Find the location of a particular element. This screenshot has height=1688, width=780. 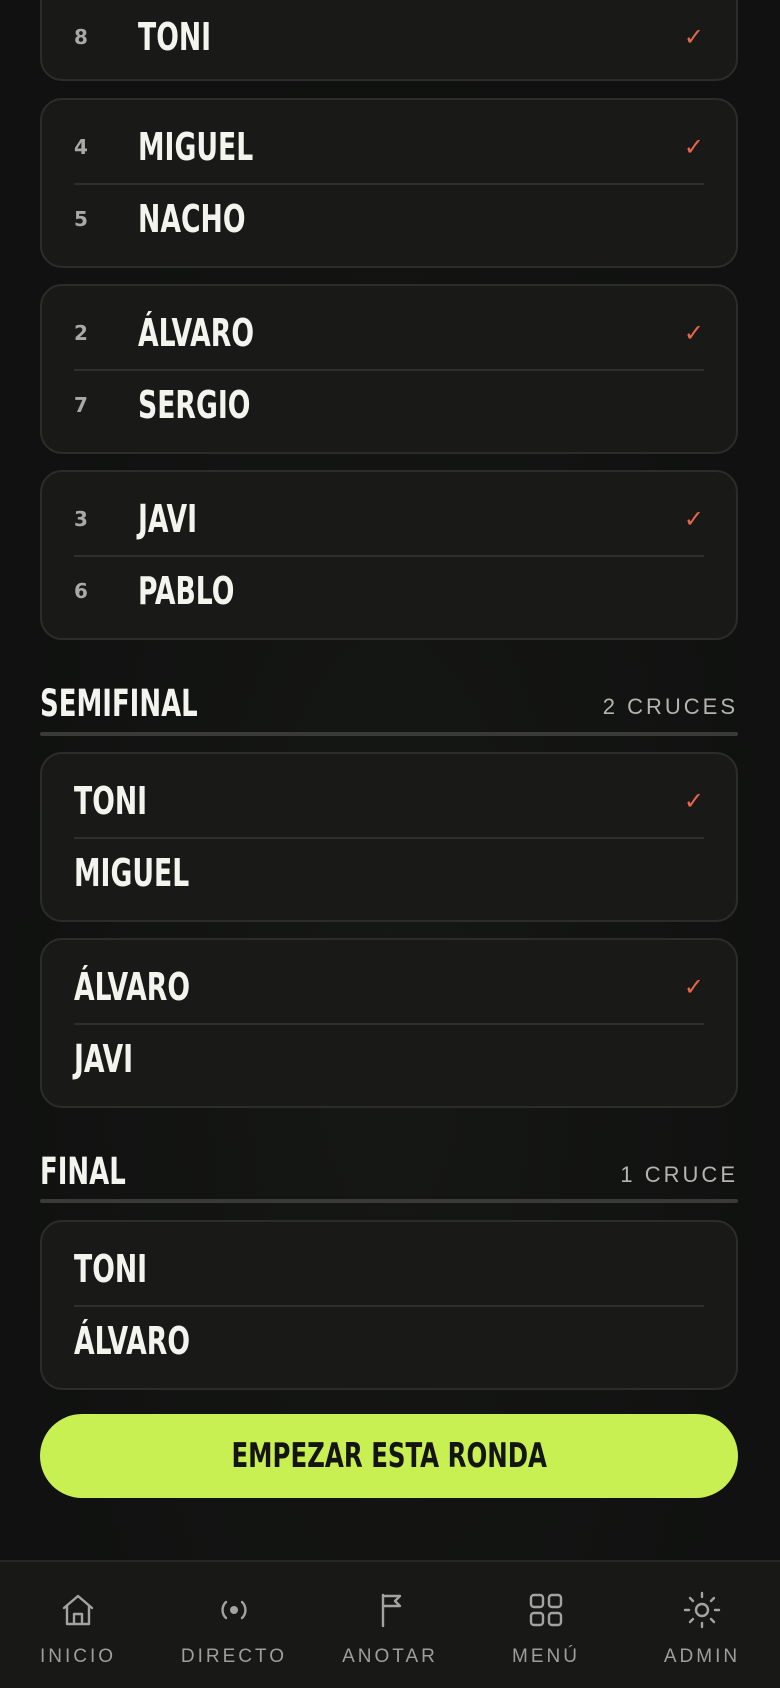

player-row: 4 MIGUEL ✓ is located at coordinates (389, 147).